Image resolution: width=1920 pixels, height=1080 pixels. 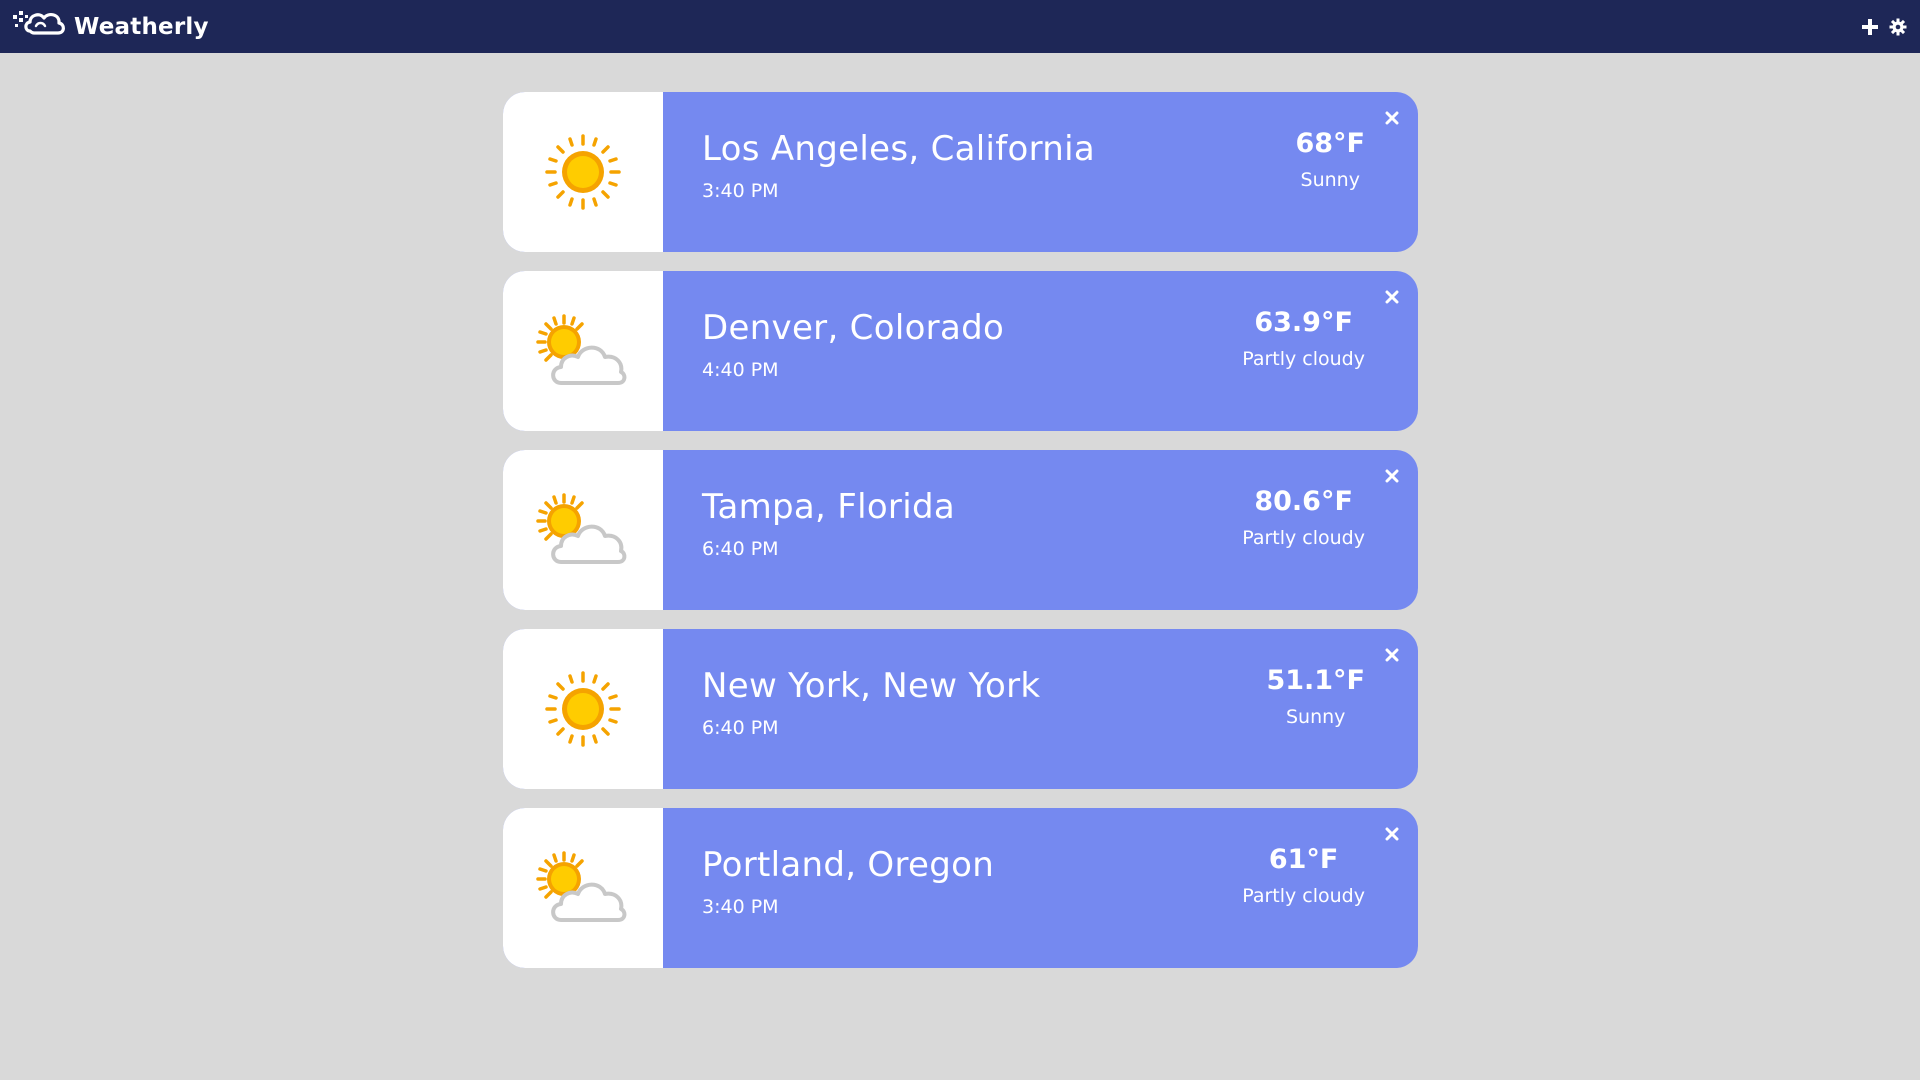 I want to click on city-name: Denver, Colorado, so click(x=853, y=328).